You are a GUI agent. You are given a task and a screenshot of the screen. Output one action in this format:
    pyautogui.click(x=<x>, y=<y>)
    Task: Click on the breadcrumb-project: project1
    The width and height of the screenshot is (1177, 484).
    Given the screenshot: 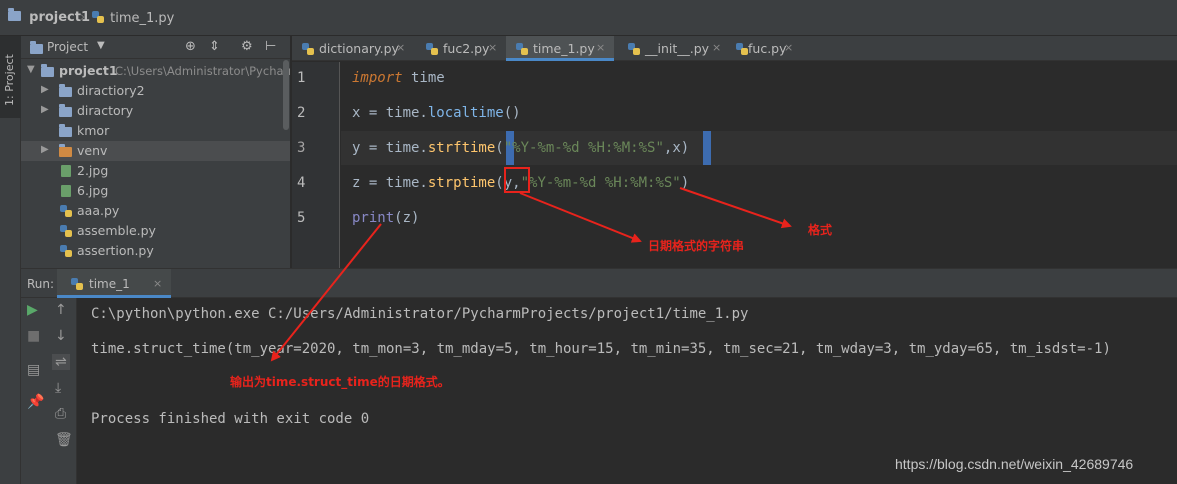 What is the action you would take?
    pyautogui.click(x=49, y=16)
    